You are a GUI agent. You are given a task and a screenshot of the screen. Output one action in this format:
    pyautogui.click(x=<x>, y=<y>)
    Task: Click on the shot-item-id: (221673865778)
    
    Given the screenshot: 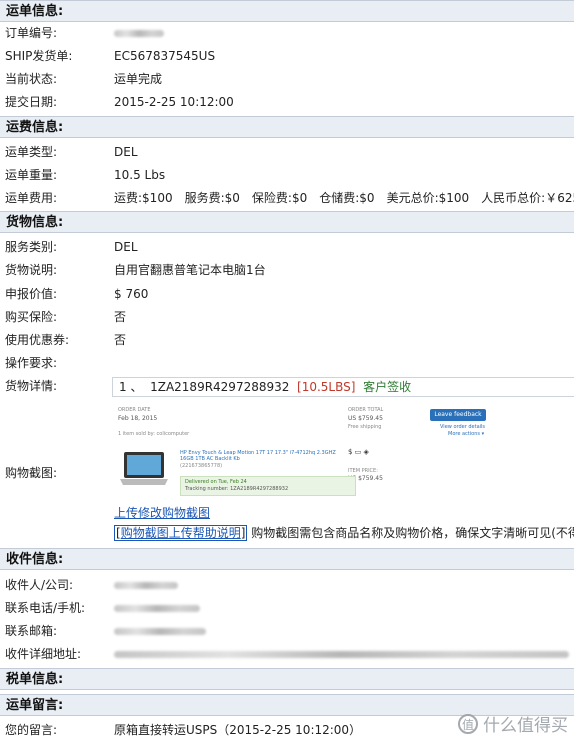 What is the action you would take?
    pyautogui.click(x=201, y=466)
    